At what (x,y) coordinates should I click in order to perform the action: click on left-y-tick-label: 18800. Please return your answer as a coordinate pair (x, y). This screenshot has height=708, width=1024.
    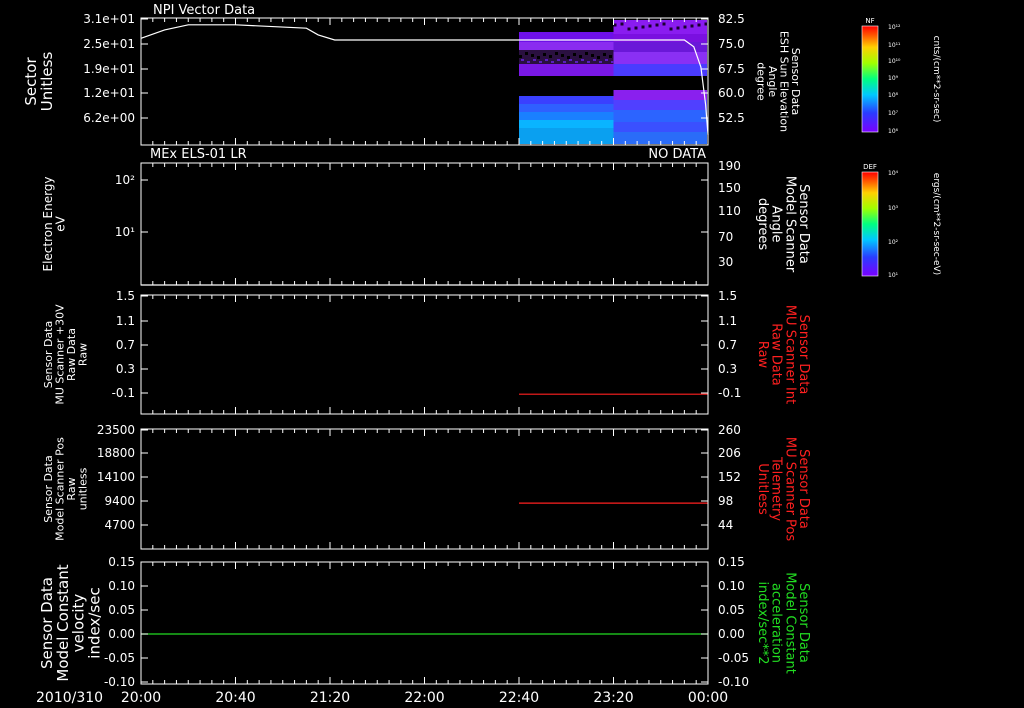
    Looking at the image, I should click on (116, 453).